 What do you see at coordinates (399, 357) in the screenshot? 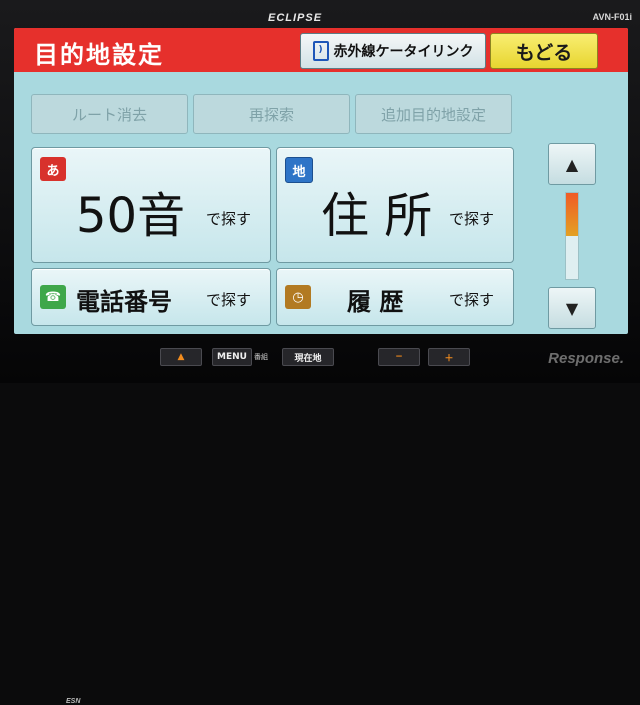
I see `zoom-out-button: −` at bounding box center [399, 357].